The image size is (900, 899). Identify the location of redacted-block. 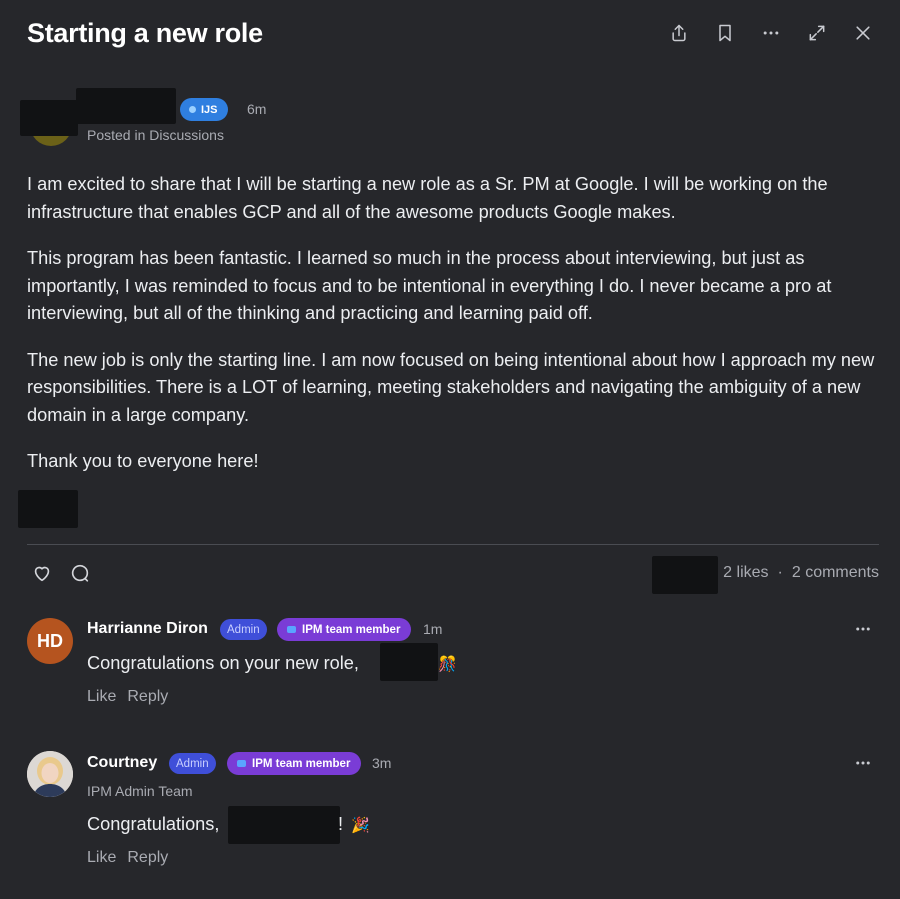
(49, 118).